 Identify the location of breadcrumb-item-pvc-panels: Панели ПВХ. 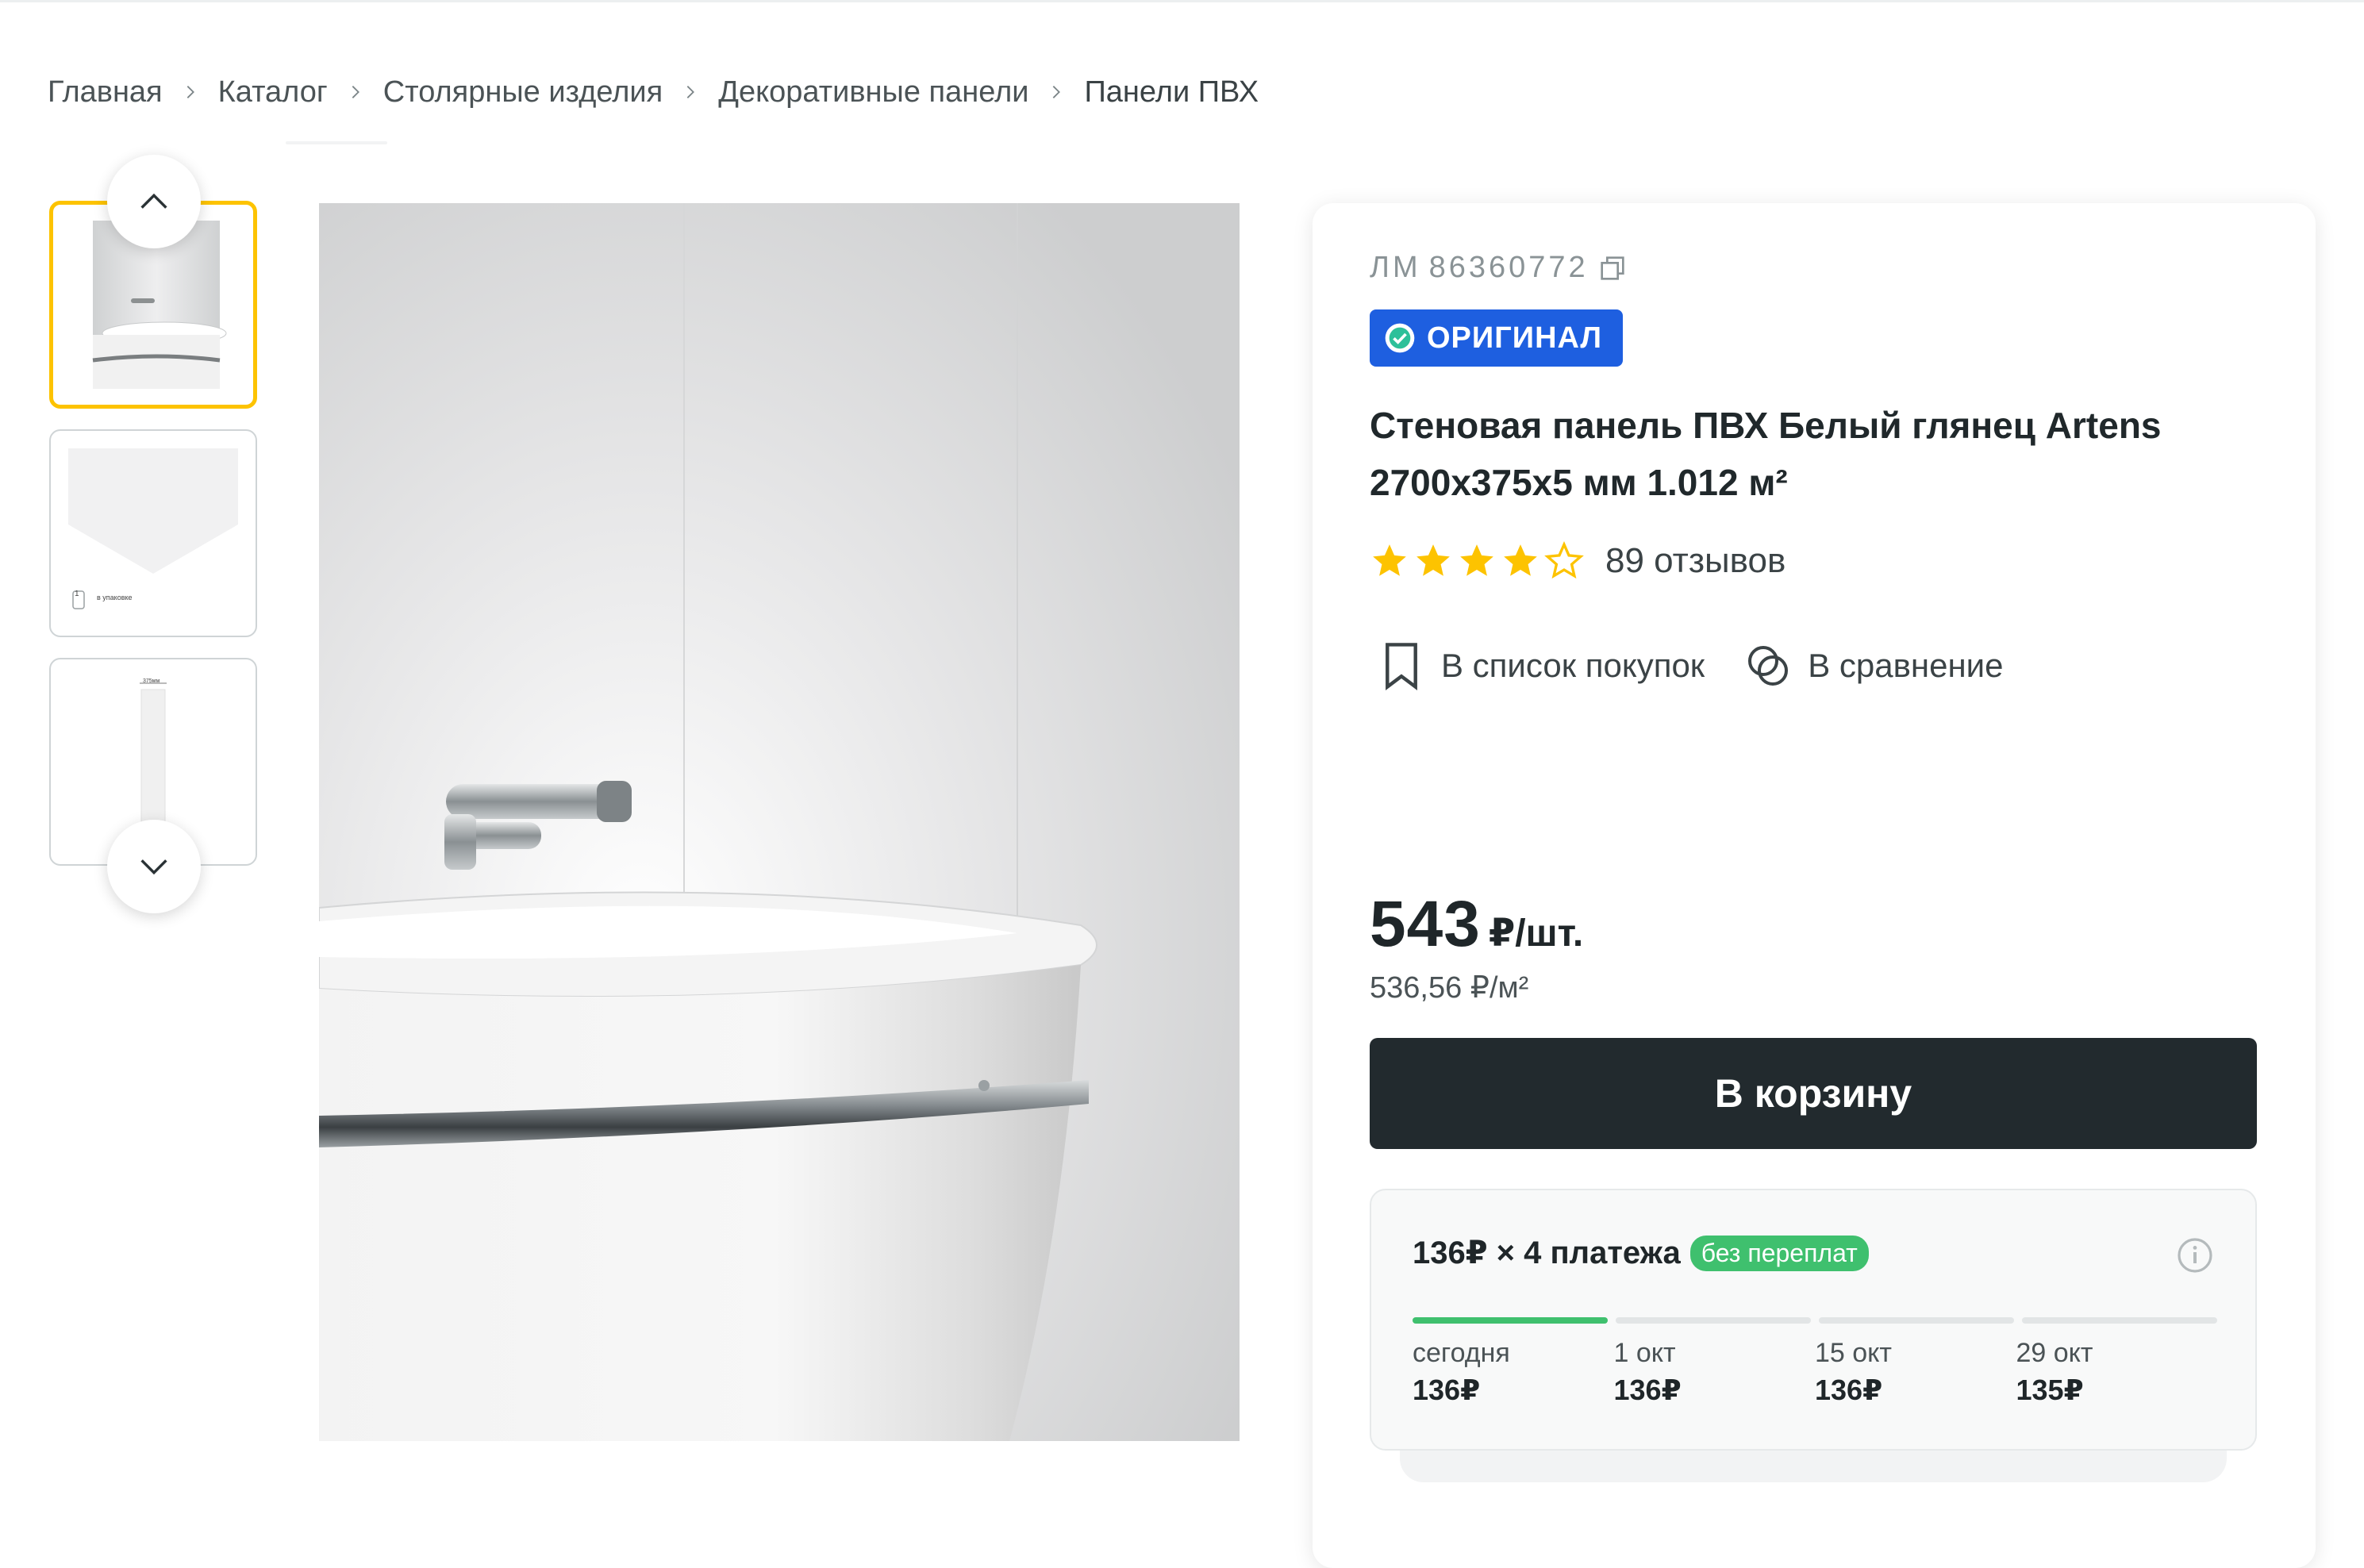
(1171, 92).